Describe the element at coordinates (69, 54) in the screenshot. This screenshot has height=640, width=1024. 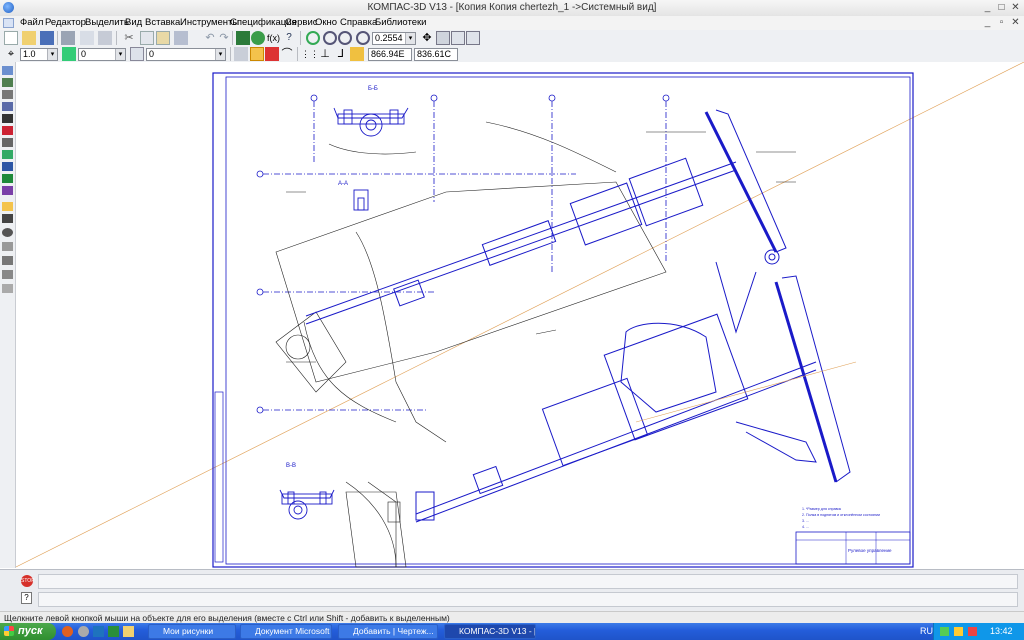
I see `layer-icon` at that location.